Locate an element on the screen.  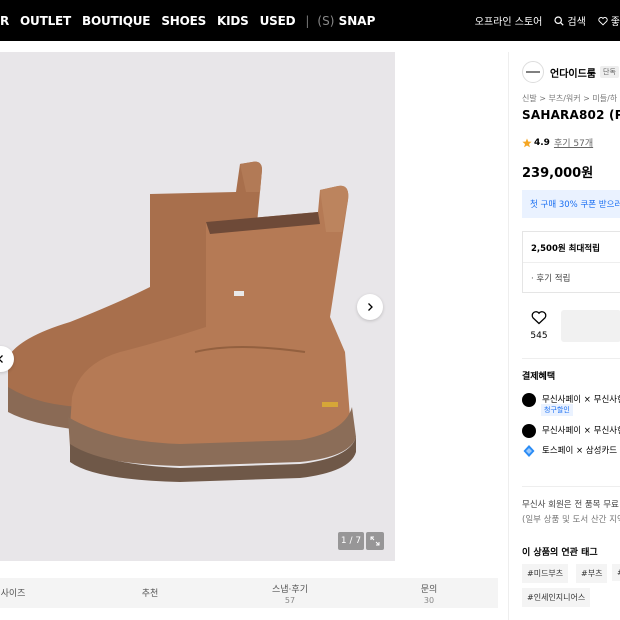
vibram-badge is located at coordinates (330, 404).